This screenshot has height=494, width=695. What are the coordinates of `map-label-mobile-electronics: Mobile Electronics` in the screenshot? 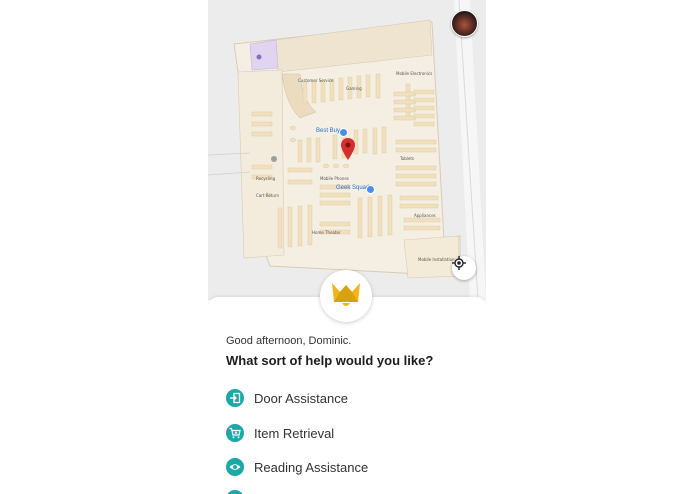 It's located at (414, 73).